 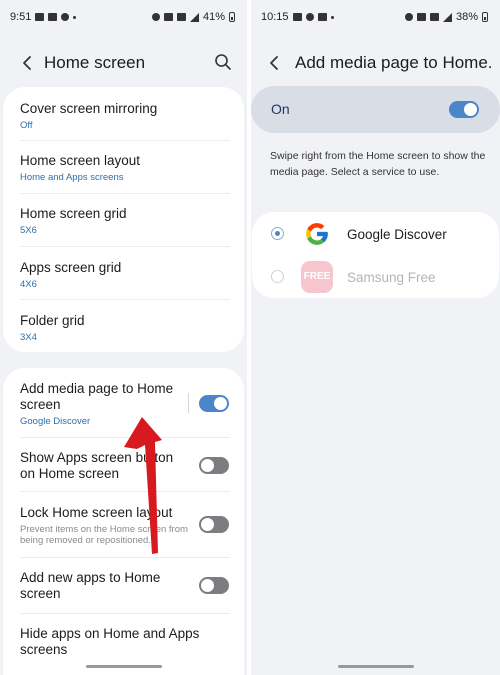 What do you see at coordinates (275, 63) in the screenshot?
I see `back-arrow-icon` at bounding box center [275, 63].